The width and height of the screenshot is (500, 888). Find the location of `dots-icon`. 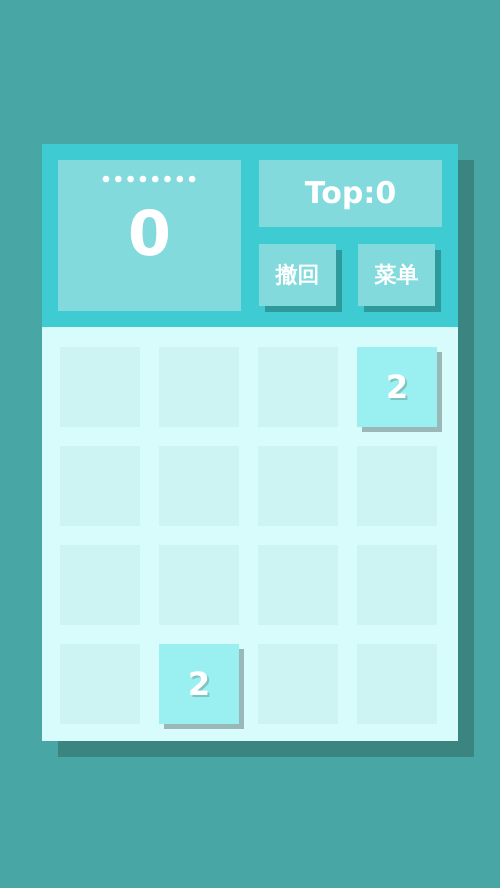

dots-icon is located at coordinates (150, 179).